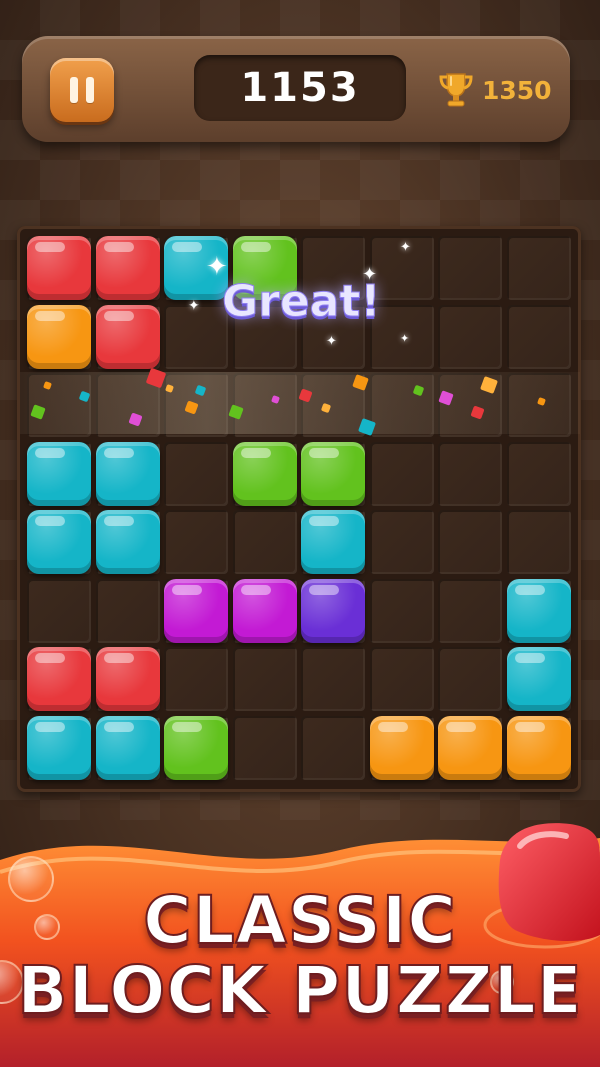 The width and height of the screenshot is (600, 1067). I want to click on trophy-icon, so click(456, 90).